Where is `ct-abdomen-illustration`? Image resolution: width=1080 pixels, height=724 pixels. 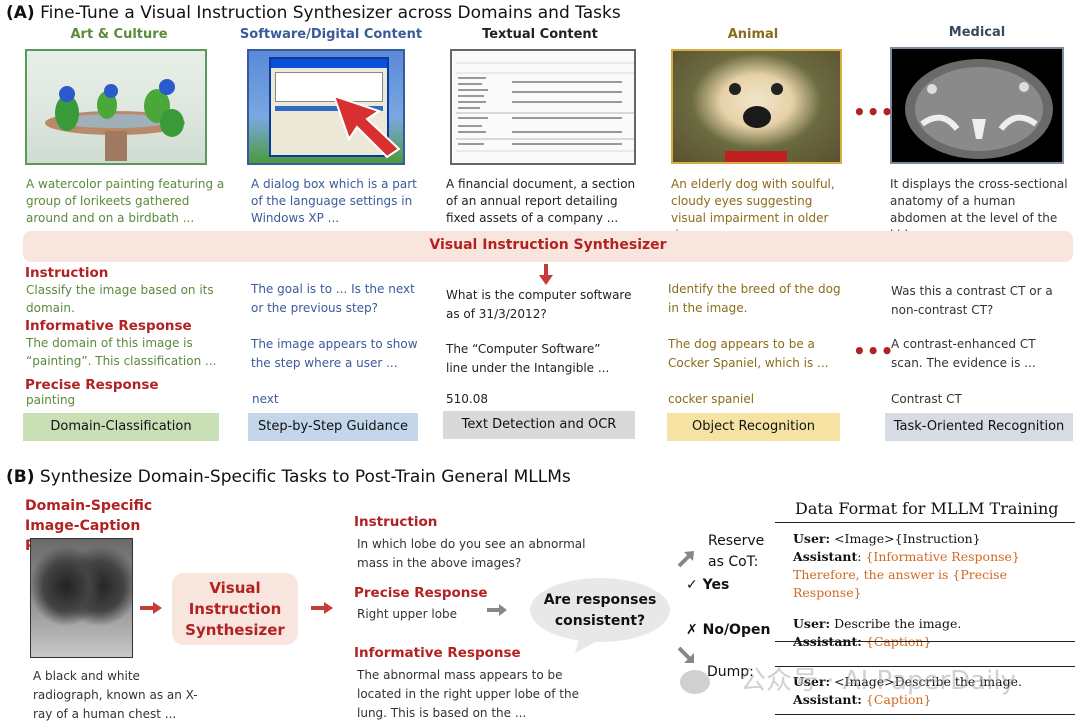
ct-abdomen-illustration is located at coordinates (979, 109).